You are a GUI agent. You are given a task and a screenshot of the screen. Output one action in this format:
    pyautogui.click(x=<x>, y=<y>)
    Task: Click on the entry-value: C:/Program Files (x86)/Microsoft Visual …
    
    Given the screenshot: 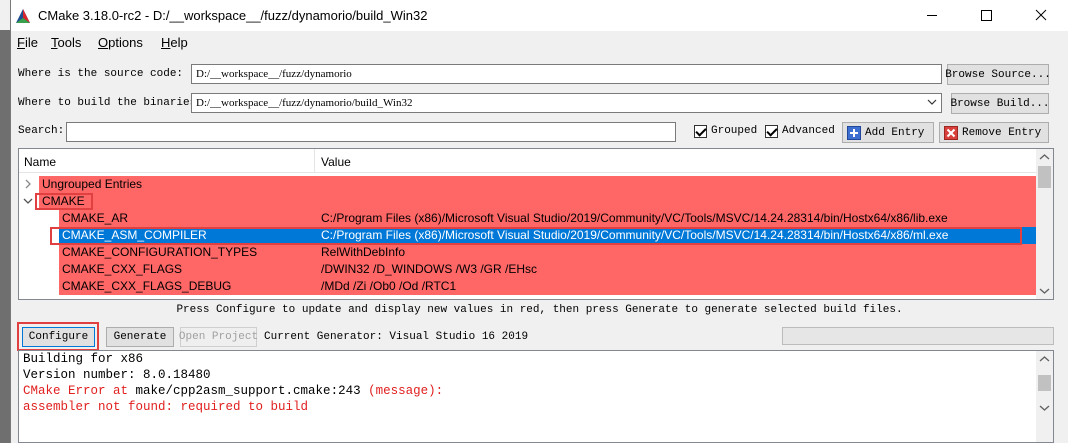 What is the action you would take?
    pyautogui.click(x=634, y=218)
    